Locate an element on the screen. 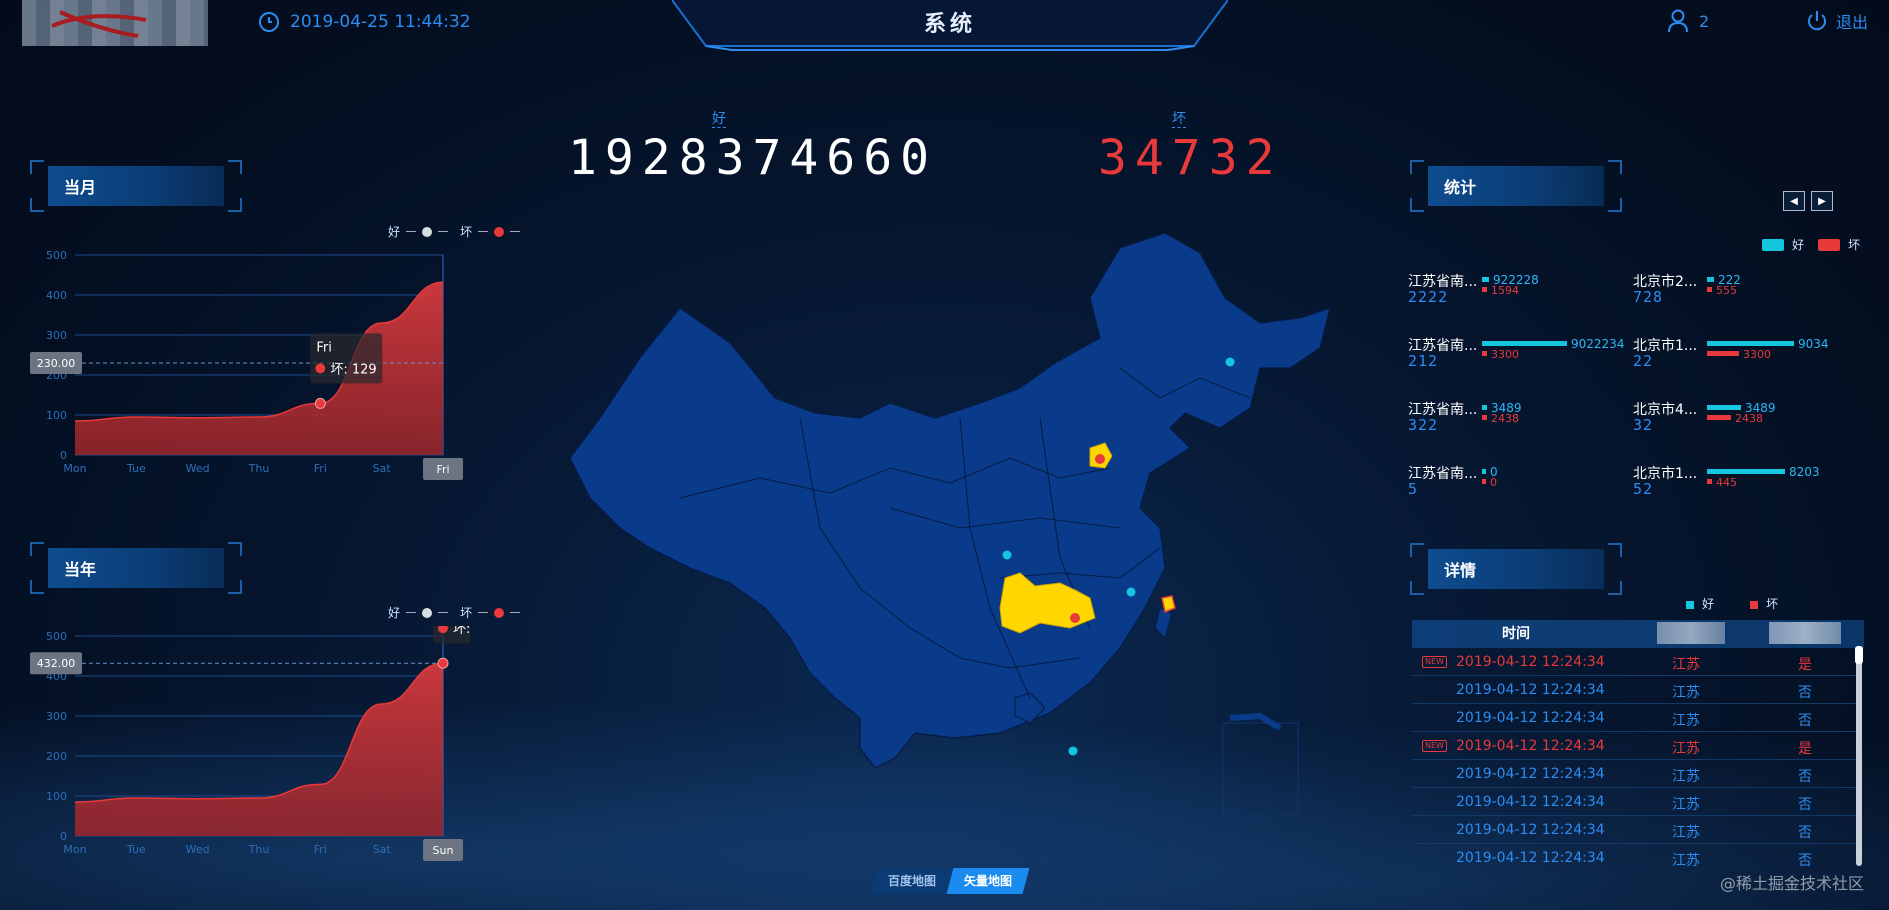  next-page-button: ▶ is located at coordinates (1822, 201).